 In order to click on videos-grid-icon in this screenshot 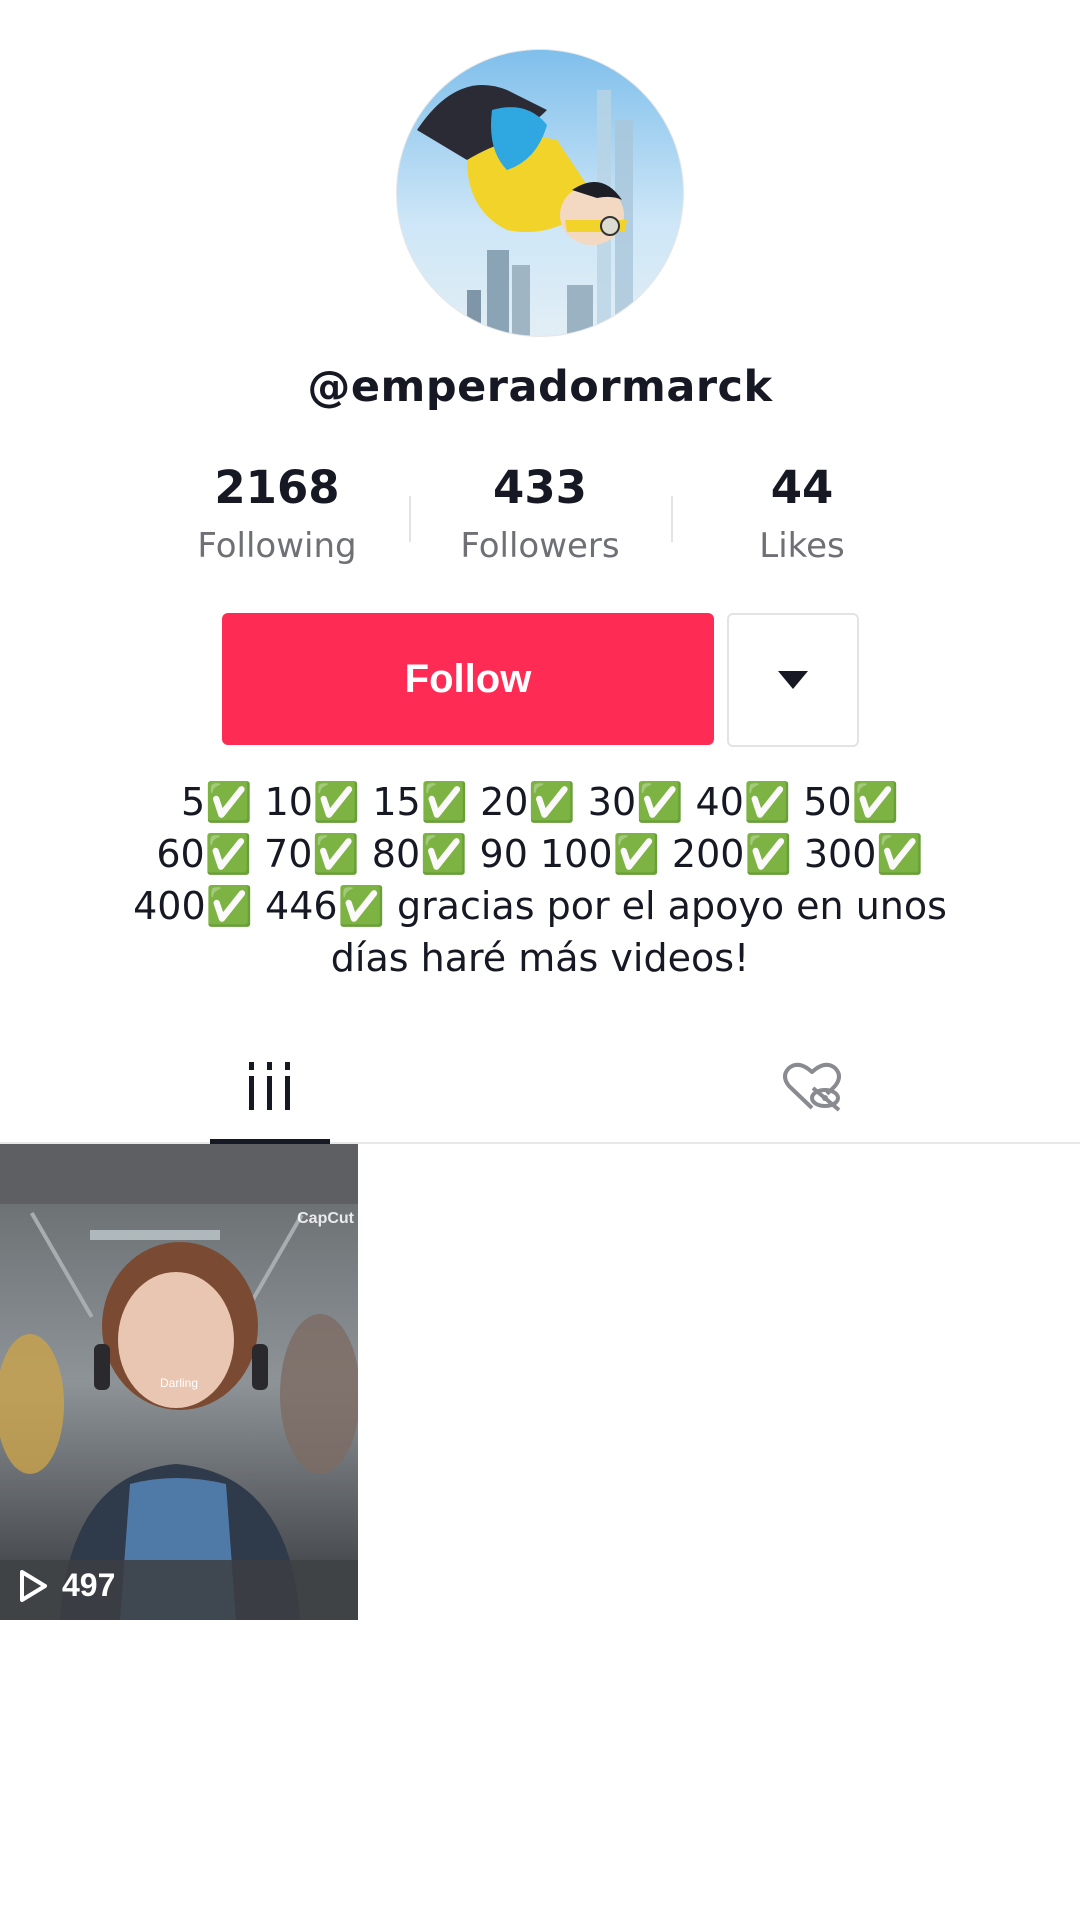, I will do `click(269, 1086)`.